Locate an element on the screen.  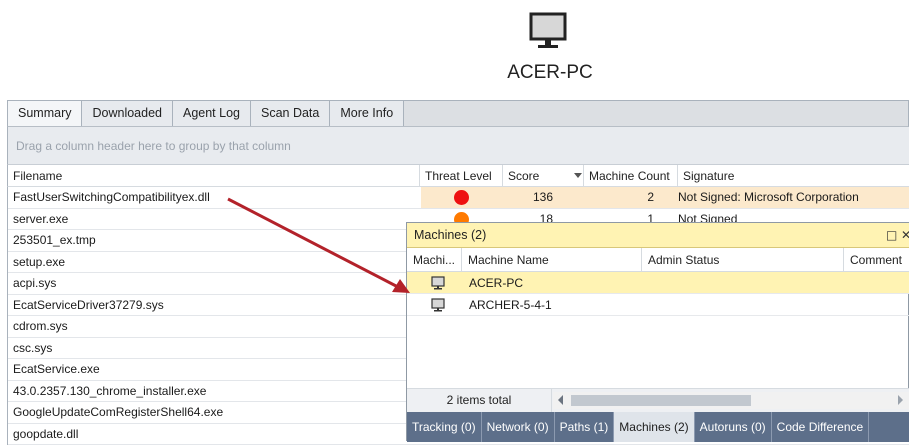
scroll-right-icon is located at coordinates (900, 400).